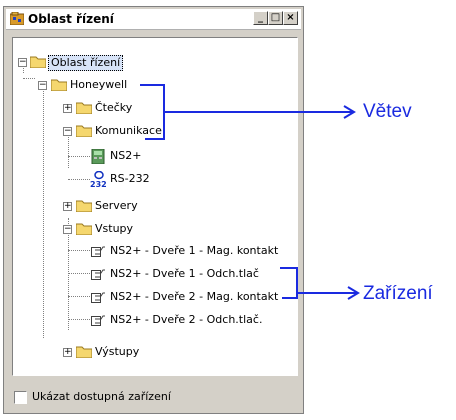 This screenshot has height=420, width=456. What do you see at coordinates (99, 84) in the screenshot?
I see `tree-label-honeywell: Honeywell` at bounding box center [99, 84].